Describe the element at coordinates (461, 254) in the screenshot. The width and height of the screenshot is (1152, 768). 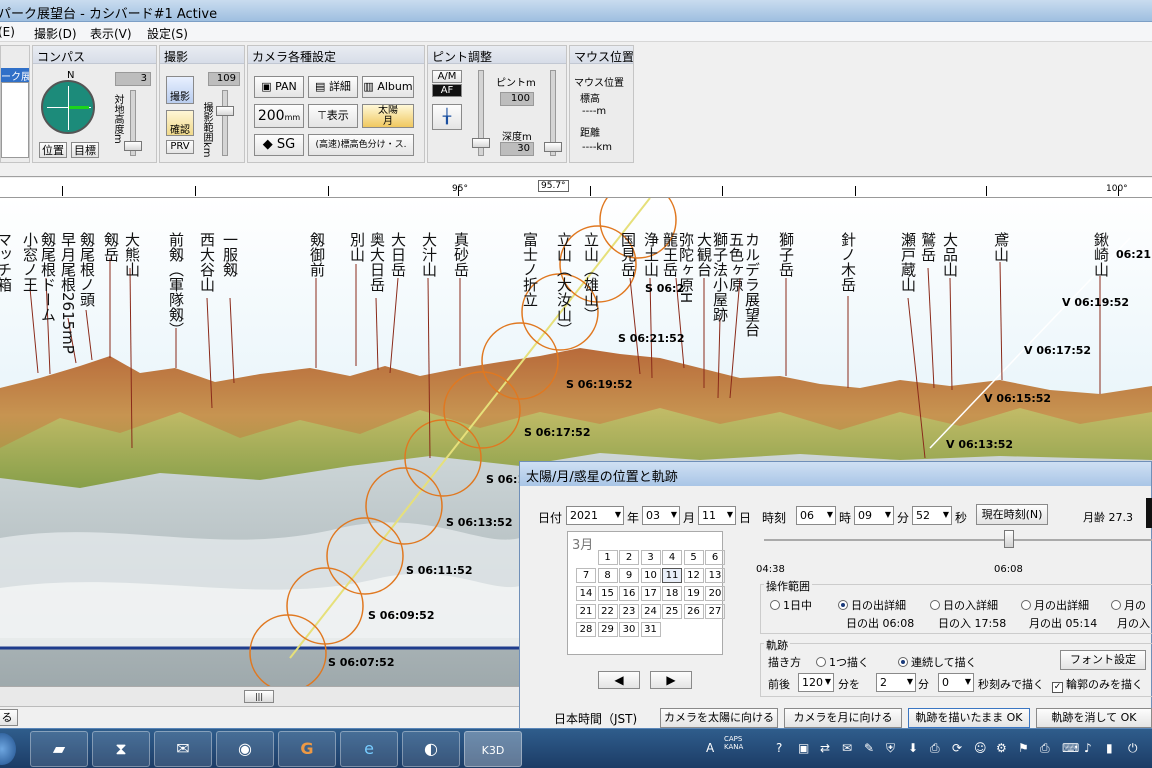
I see `peak-label: 真砂岳` at that location.